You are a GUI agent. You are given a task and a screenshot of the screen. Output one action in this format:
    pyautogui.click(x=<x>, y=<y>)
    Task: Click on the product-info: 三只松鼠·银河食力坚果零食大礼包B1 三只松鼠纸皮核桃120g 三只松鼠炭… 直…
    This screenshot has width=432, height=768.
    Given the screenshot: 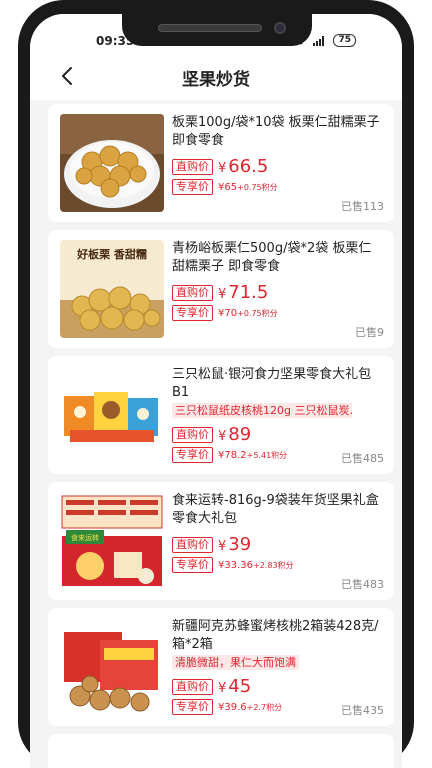 What is the action you would take?
    pyautogui.click(x=278, y=416)
    